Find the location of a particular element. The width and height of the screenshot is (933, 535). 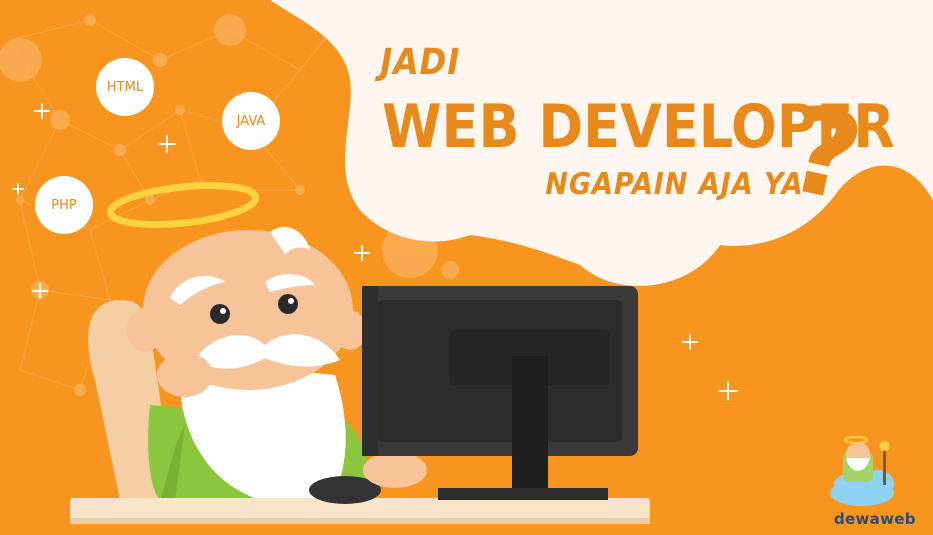

html-bubble-label: HTML is located at coordinates (125, 87).